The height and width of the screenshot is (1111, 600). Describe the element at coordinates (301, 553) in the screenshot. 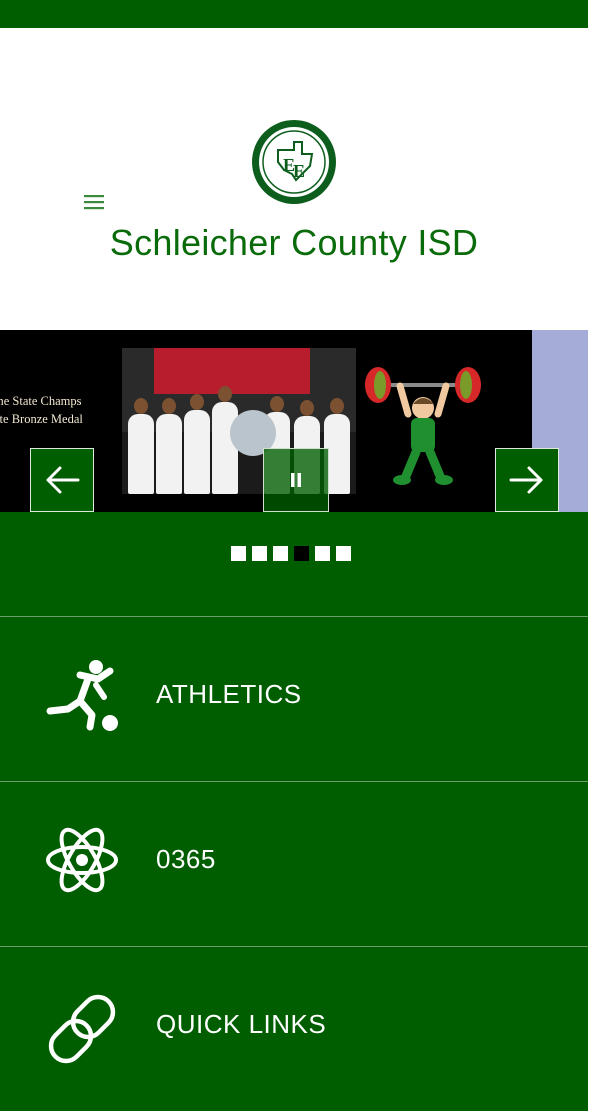

I see `slider-dot-4-active` at that location.